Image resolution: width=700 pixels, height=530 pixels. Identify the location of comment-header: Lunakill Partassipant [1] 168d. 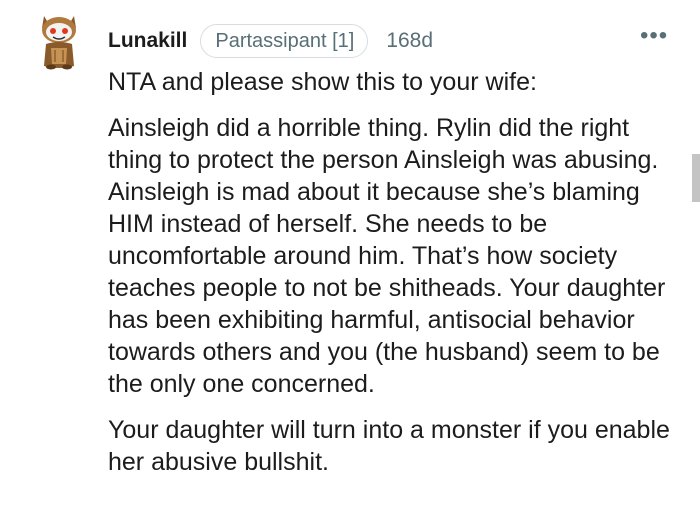
(270, 41).